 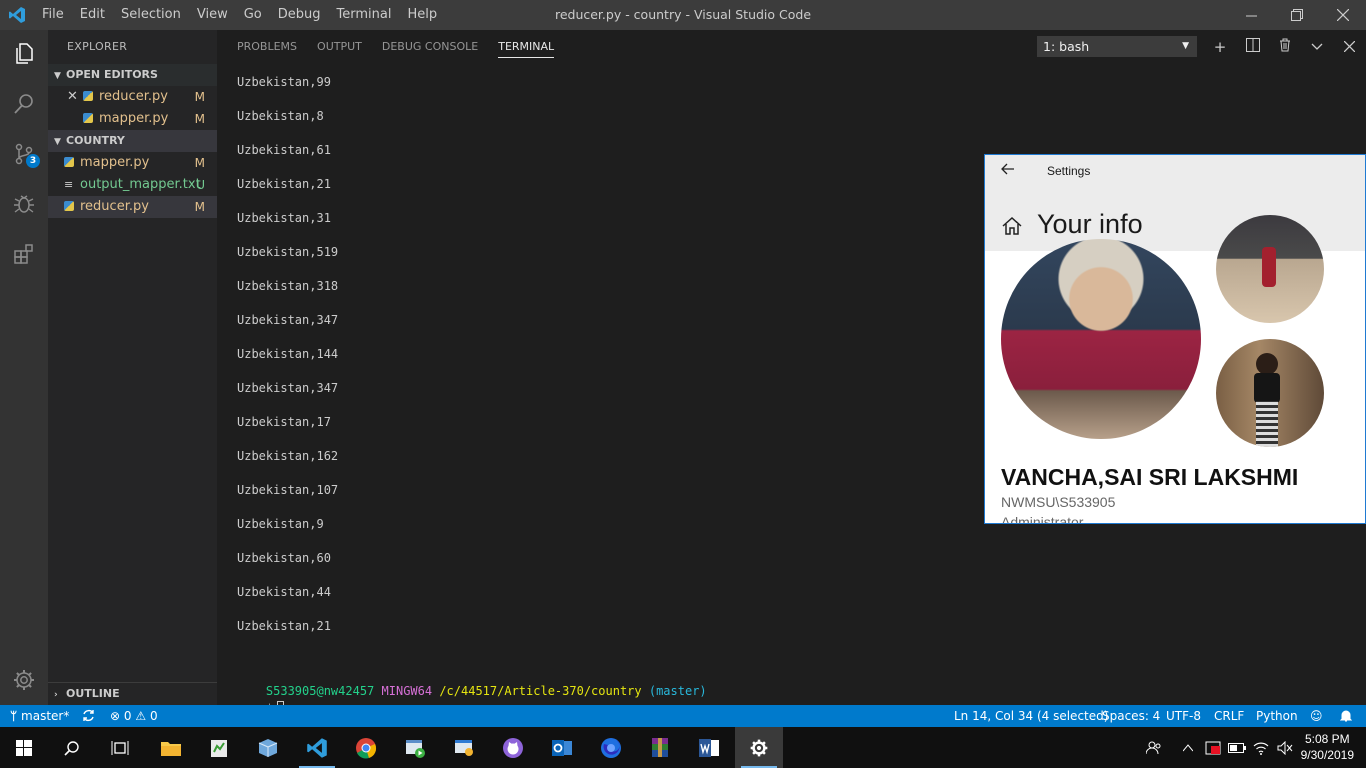 I want to click on feedback-button: ☺, so click(x=1316, y=716).